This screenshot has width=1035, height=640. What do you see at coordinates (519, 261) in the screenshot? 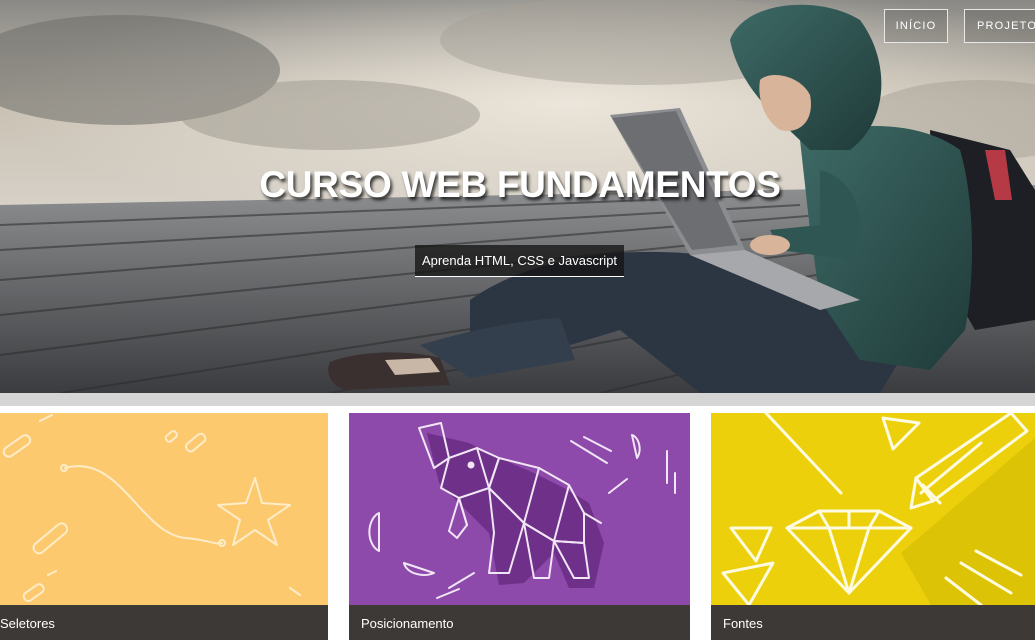
I see `hero-subtitle: Aprenda HTML, CSS e Javascript` at bounding box center [519, 261].